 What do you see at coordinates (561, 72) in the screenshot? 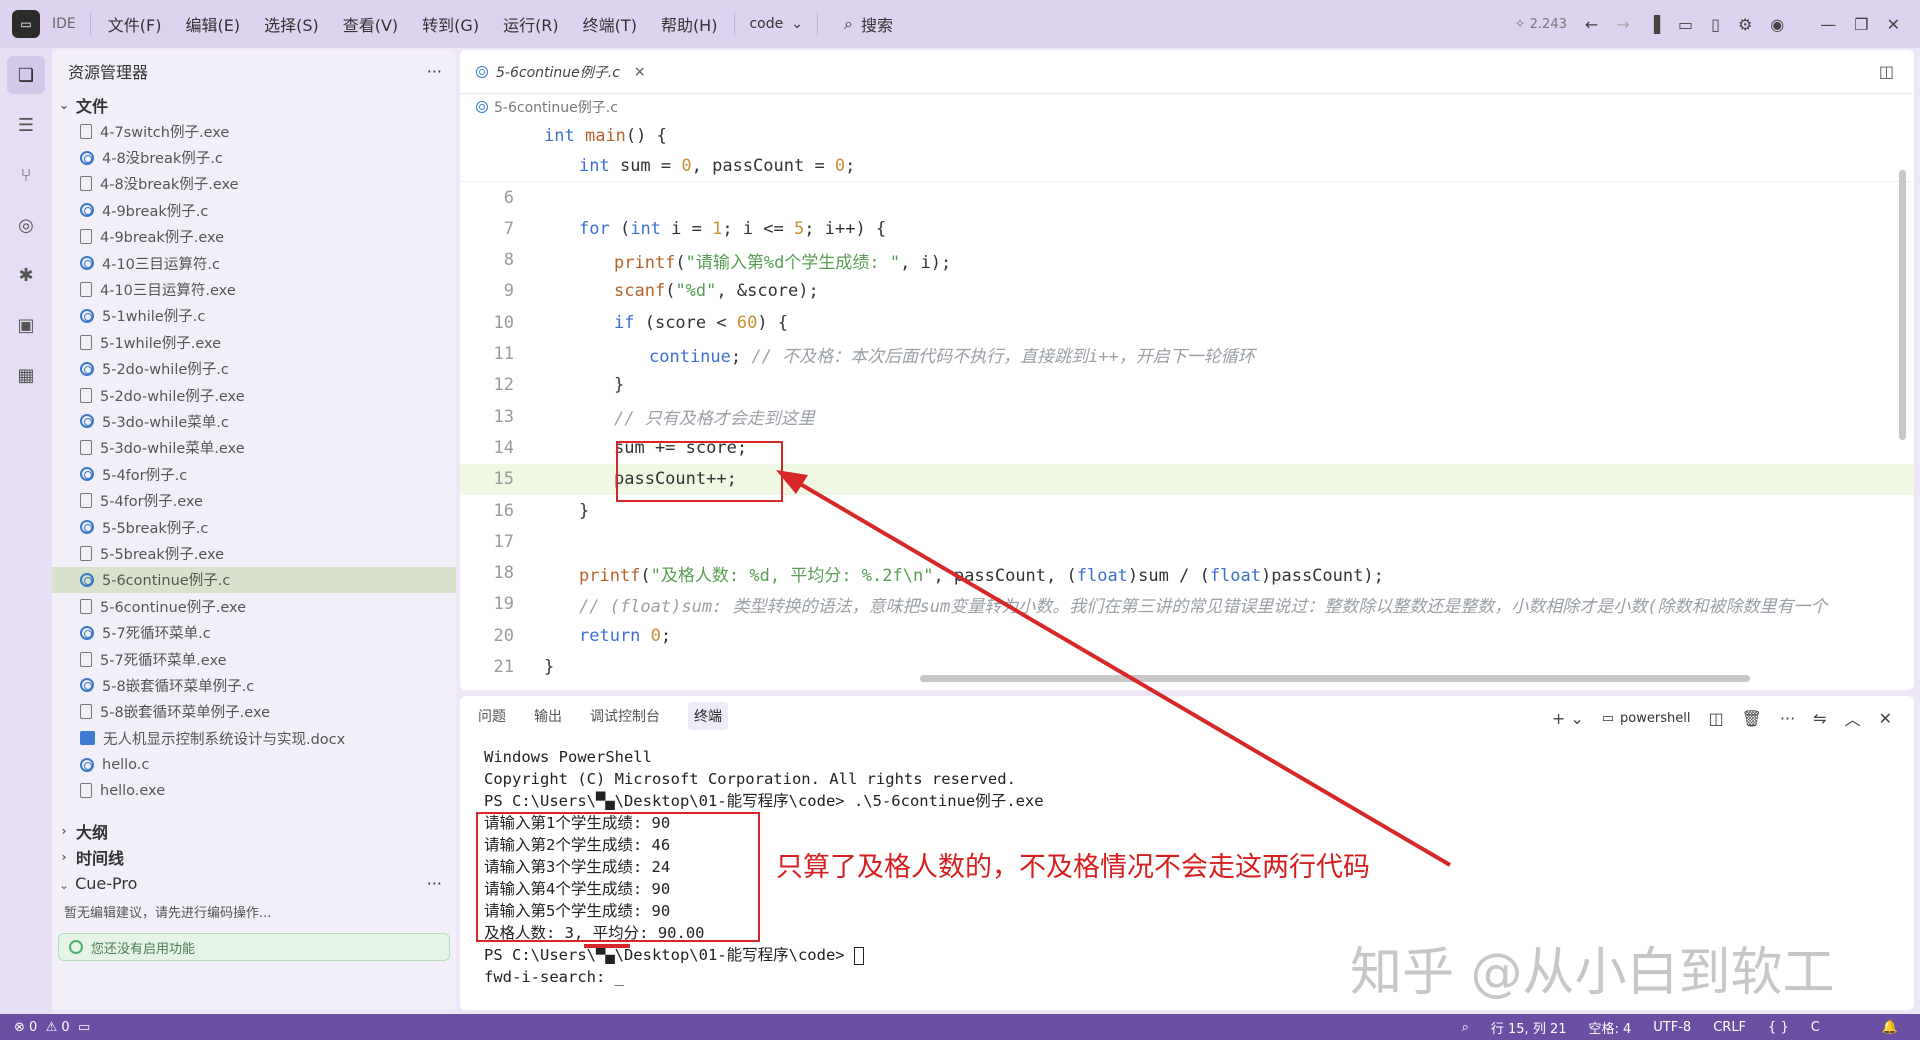
I see `tab-5-6continue: 5-6continue例子.c ×` at bounding box center [561, 72].